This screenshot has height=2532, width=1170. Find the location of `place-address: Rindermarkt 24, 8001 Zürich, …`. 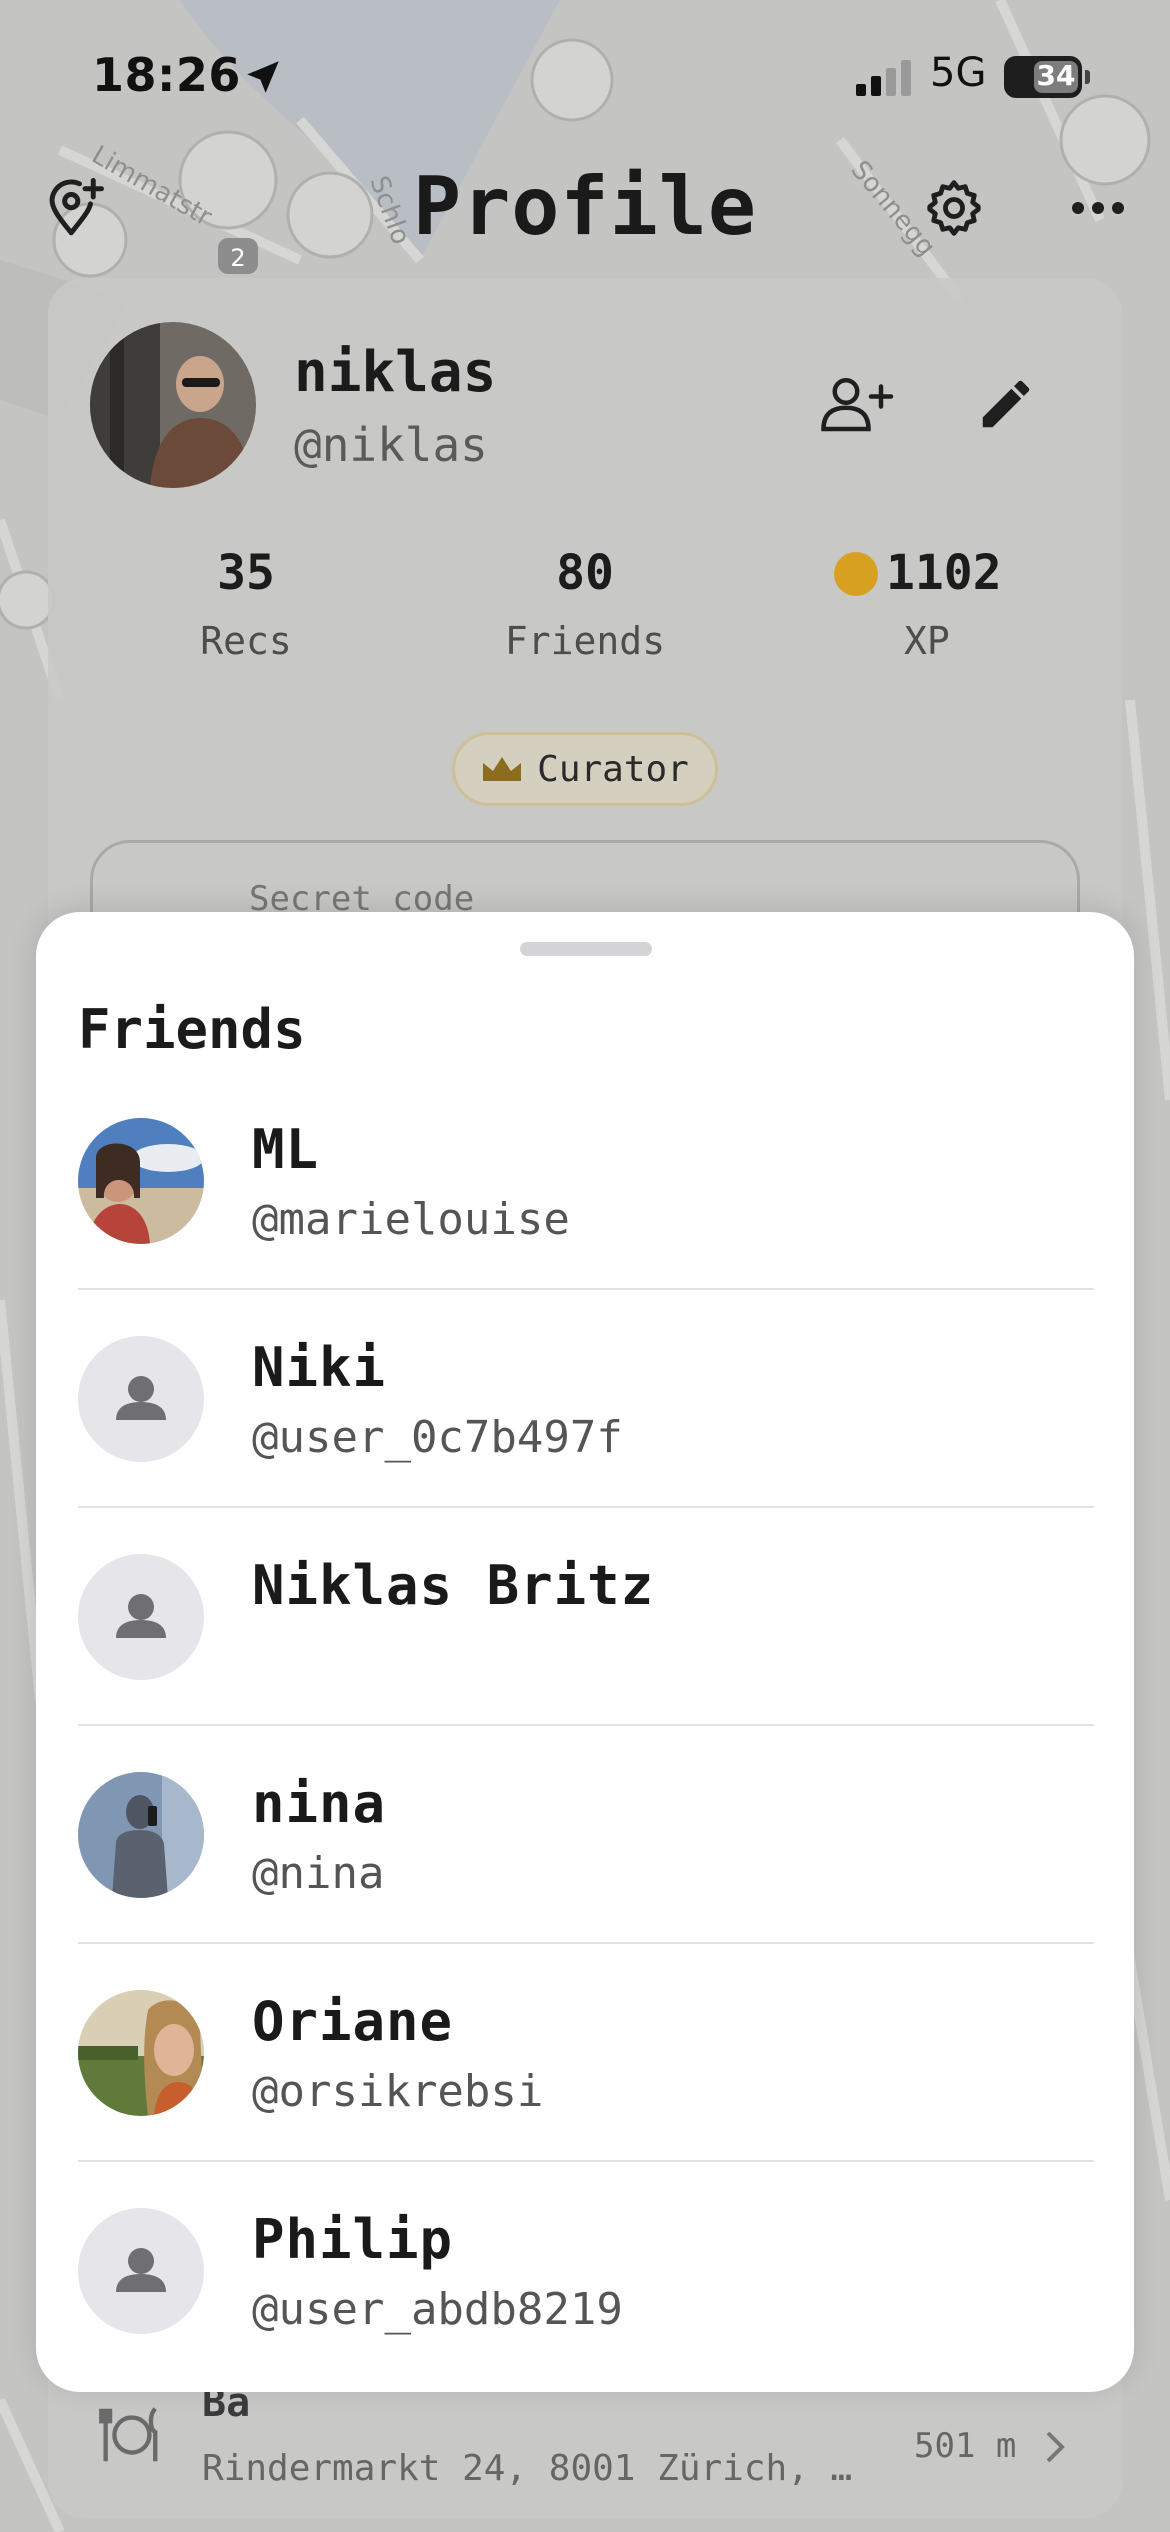

place-address: Rindermarkt 24, 8001 Zürich, … is located at coordinates (527, 2468).